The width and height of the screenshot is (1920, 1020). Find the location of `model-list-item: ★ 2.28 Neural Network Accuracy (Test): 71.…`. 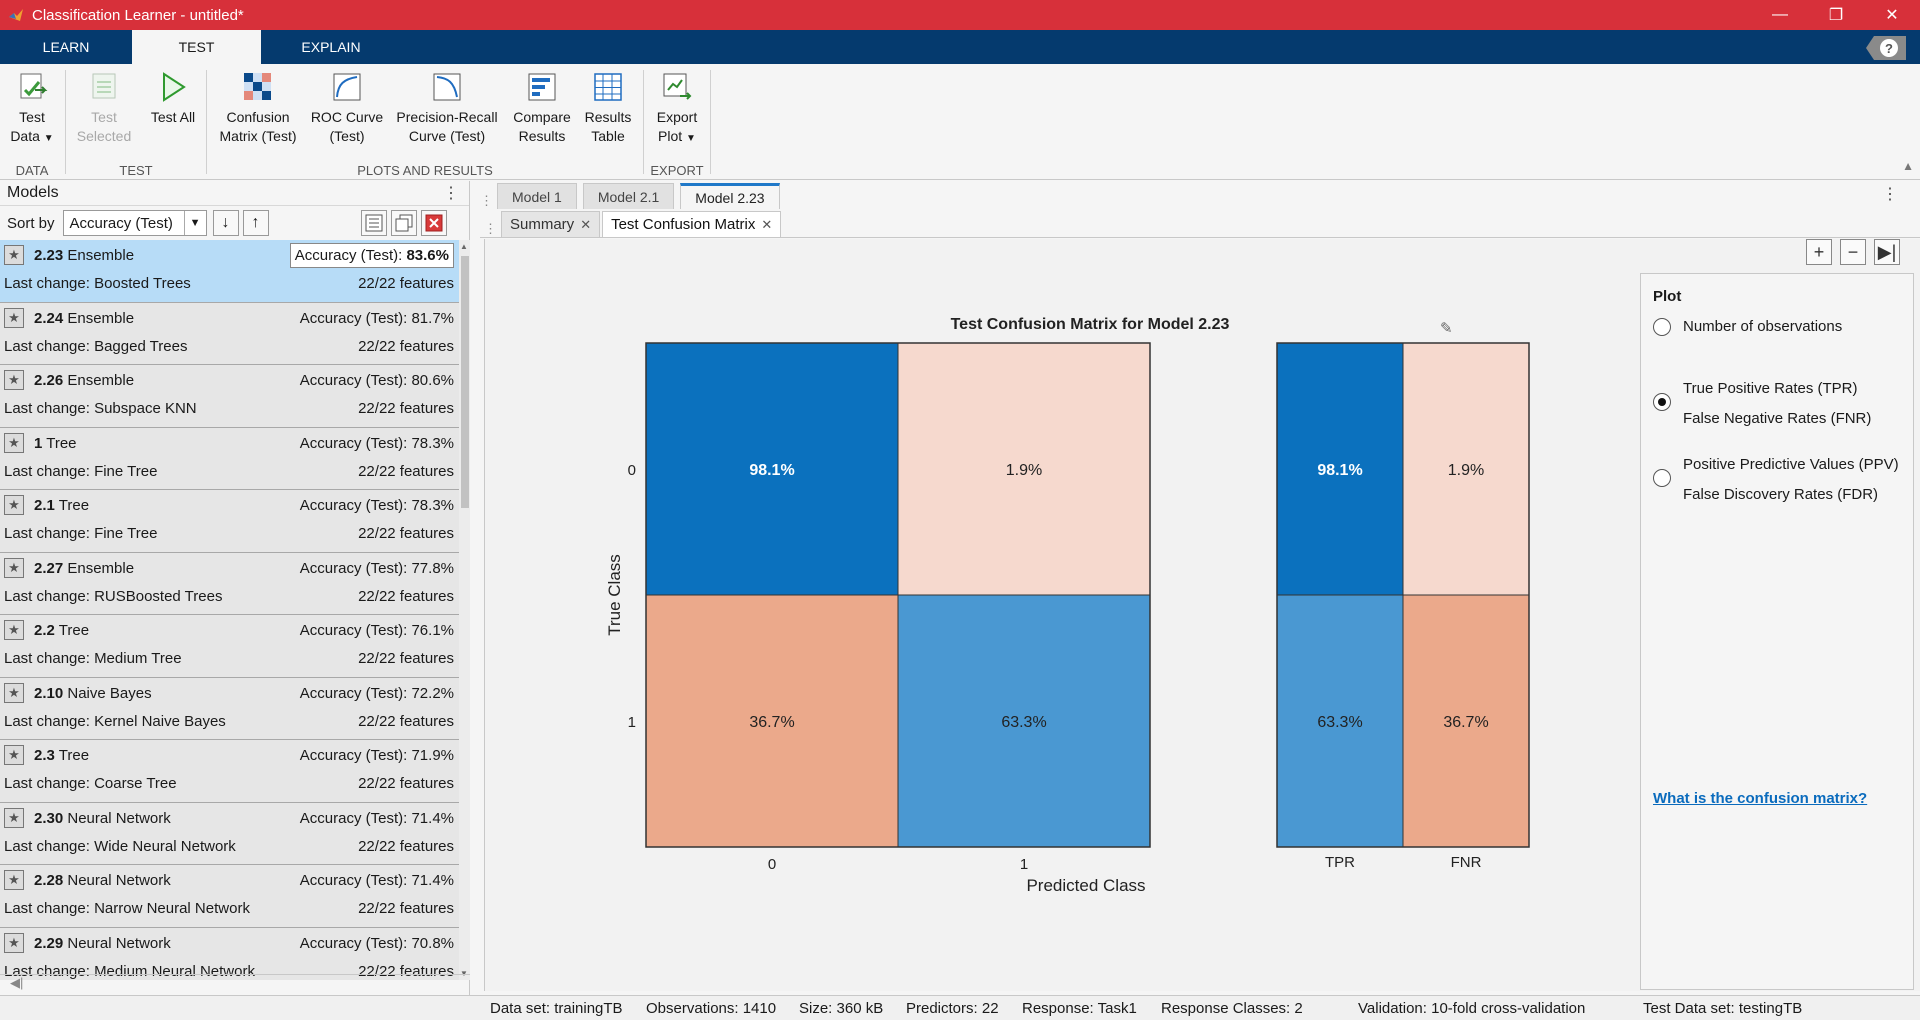

model-list-item: ★ 2.28 Neural Network Accuracy (Test): 71.… is located at coordinates (229, 896).